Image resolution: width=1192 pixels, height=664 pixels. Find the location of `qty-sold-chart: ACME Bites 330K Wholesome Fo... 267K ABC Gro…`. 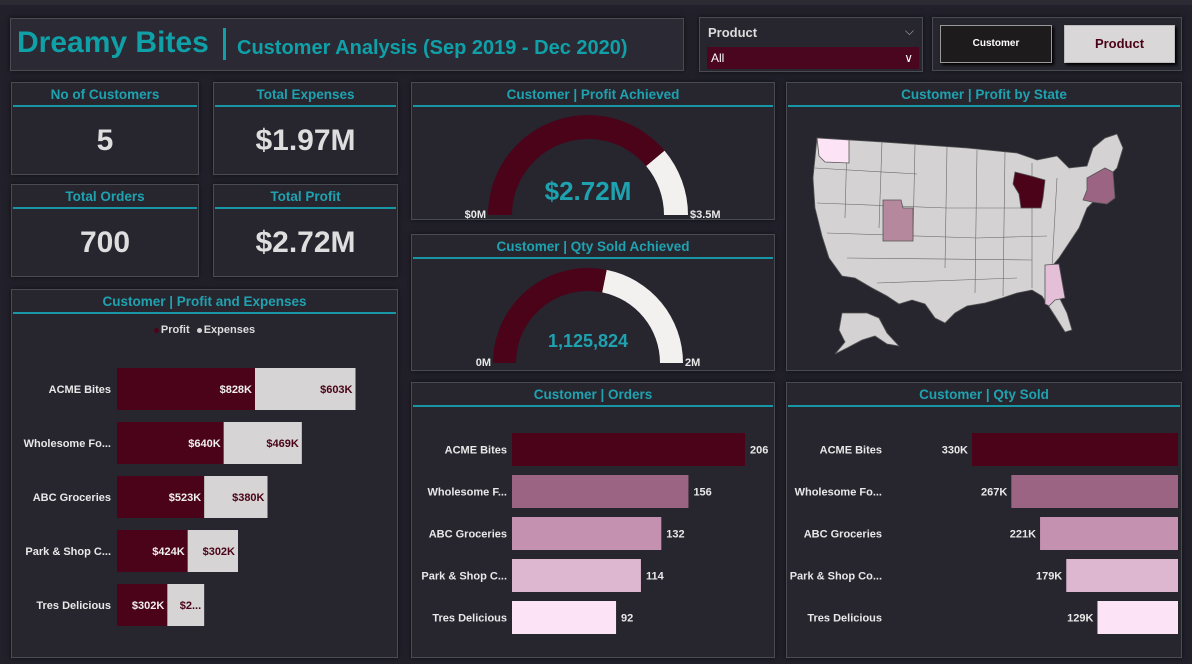

qty-sold-chart: ACME Bites 330K Wholesome Fo... 267K ABC Gro… is located at coordinates (984, 533).